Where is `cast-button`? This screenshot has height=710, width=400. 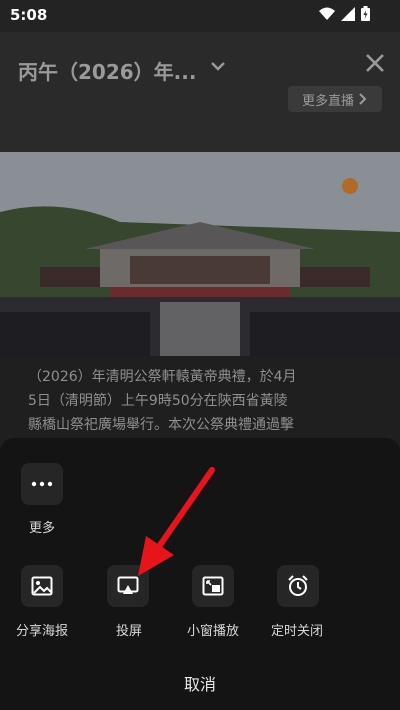 cast-button is located at coordinates (128, 586).